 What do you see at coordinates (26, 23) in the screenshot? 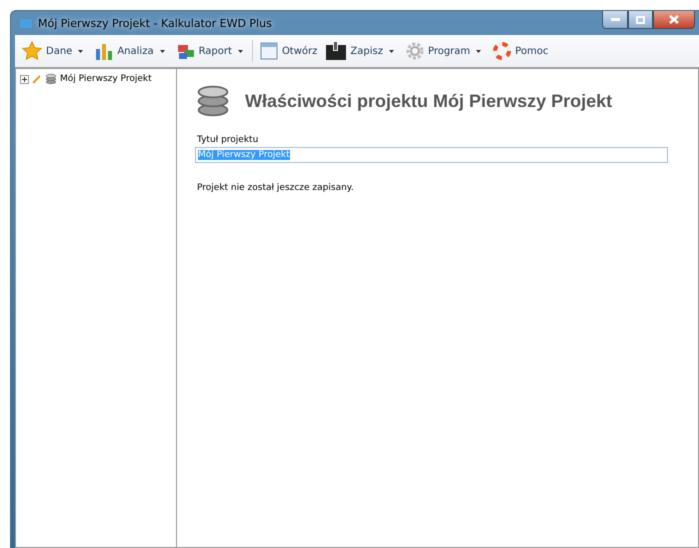
I see `app-icon` at bounding box center [26, 23].